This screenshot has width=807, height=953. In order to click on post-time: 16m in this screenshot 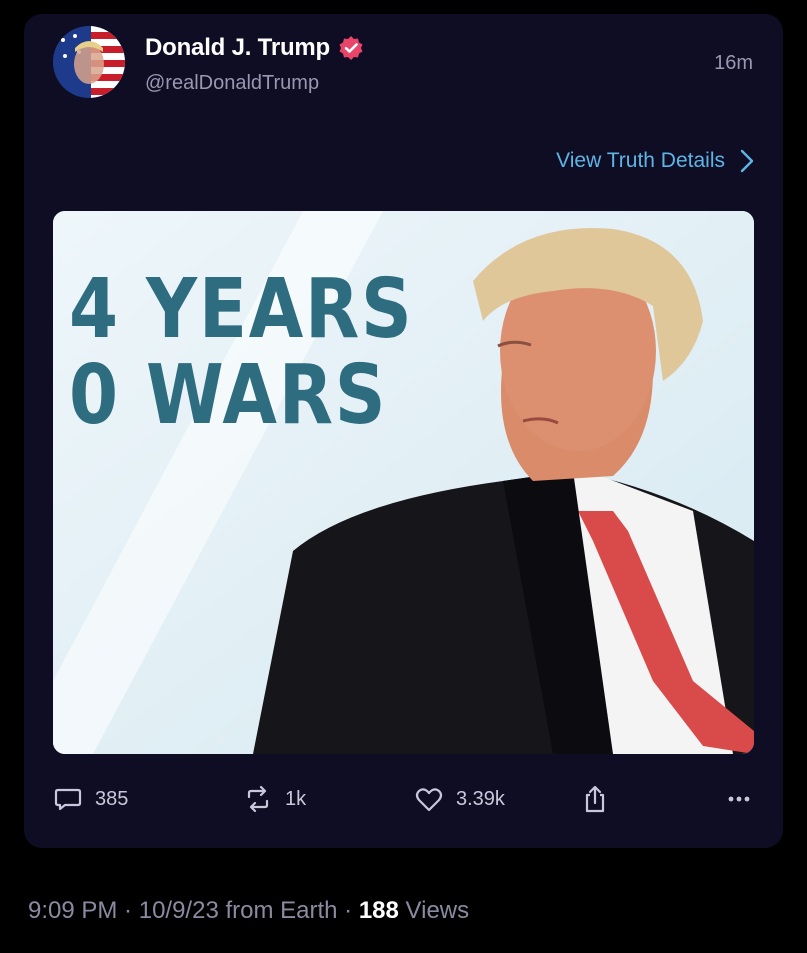, I will do `click(733, 63)`.